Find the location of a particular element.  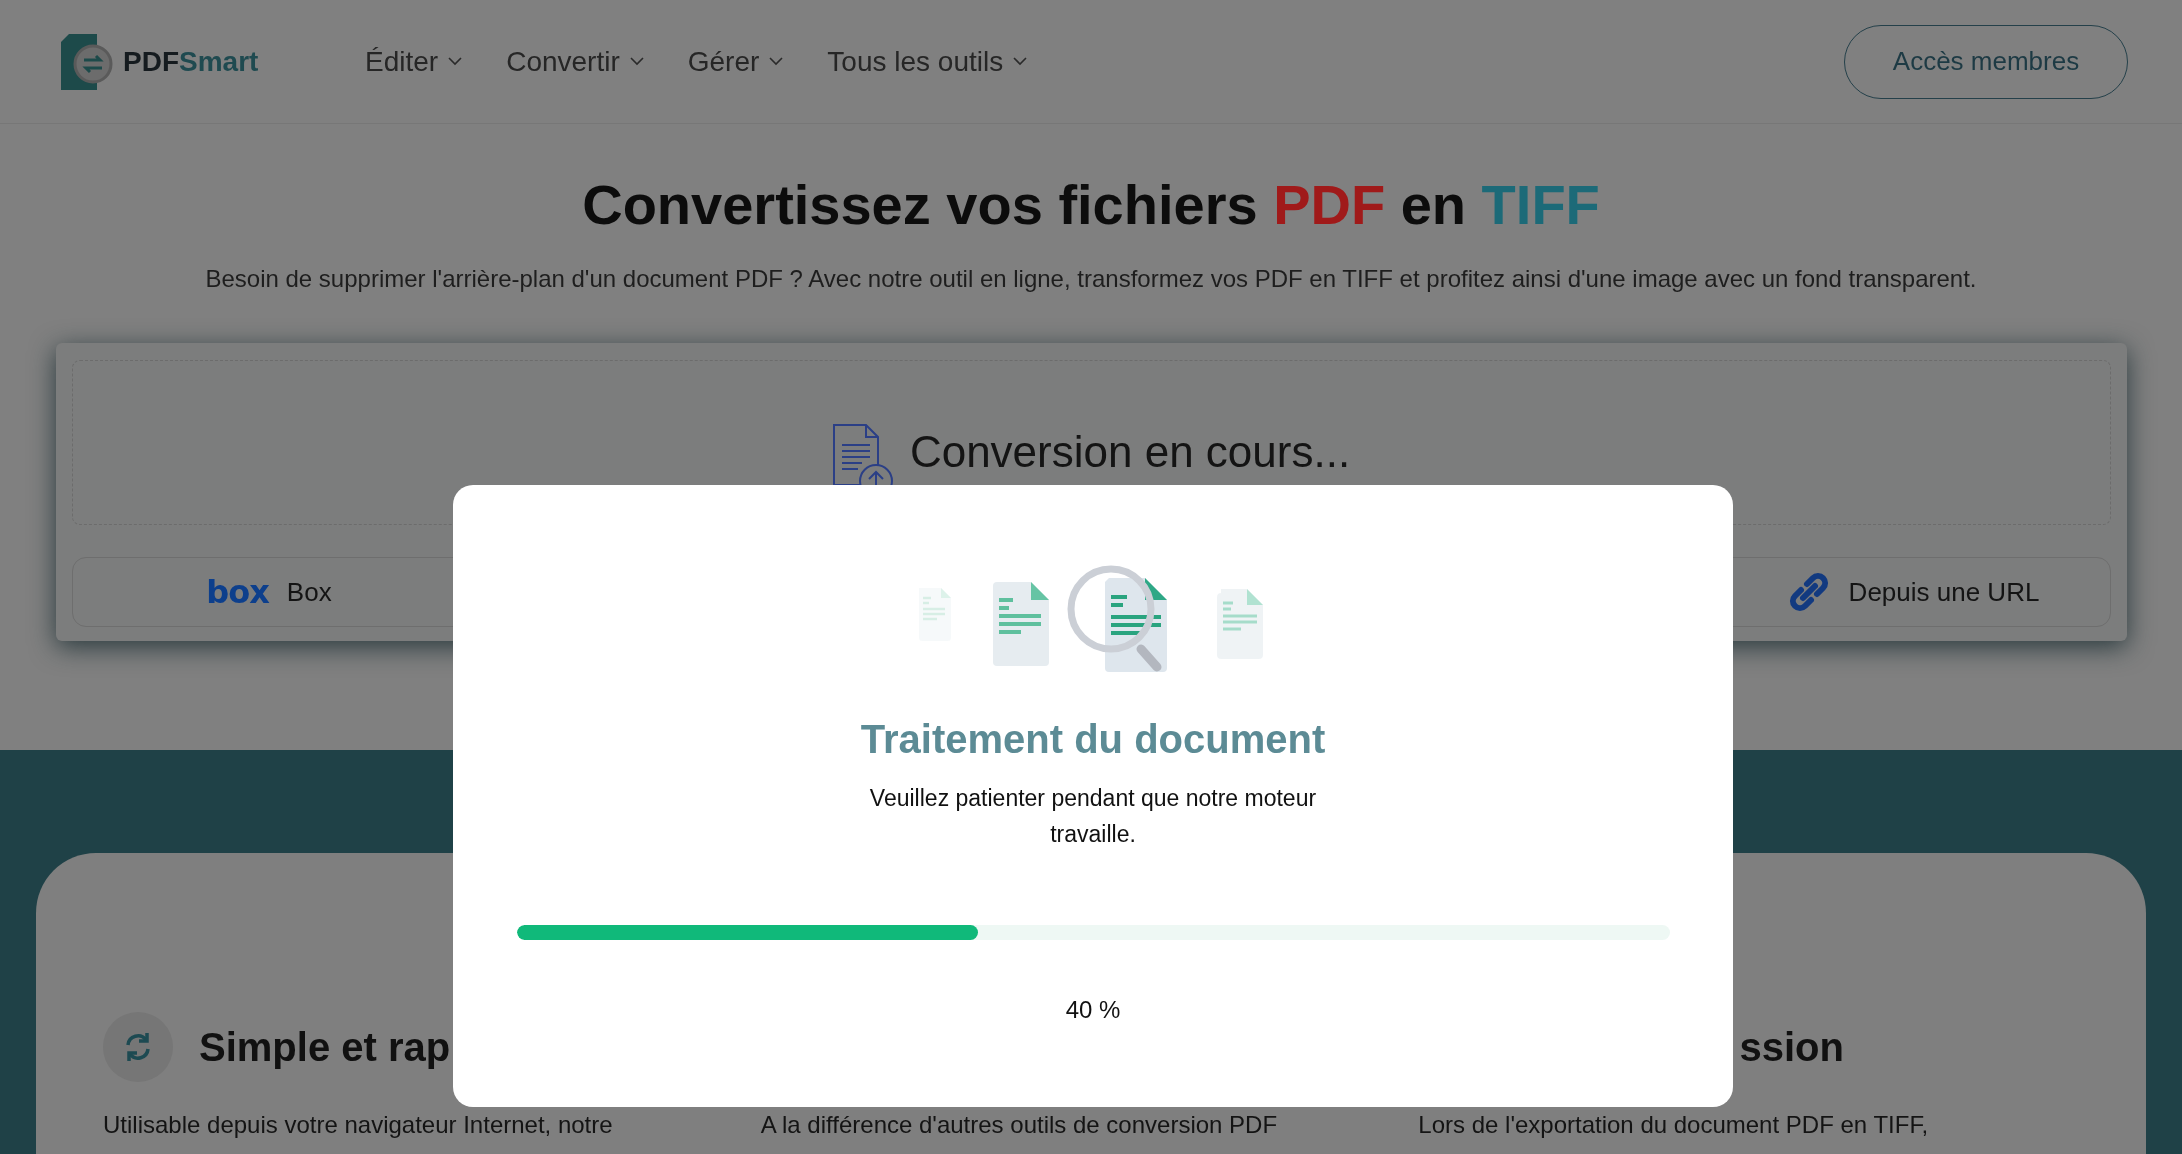

feature-text: A la différence d'autres outils de conversion PDF is located at coordinates (1019, 1125).